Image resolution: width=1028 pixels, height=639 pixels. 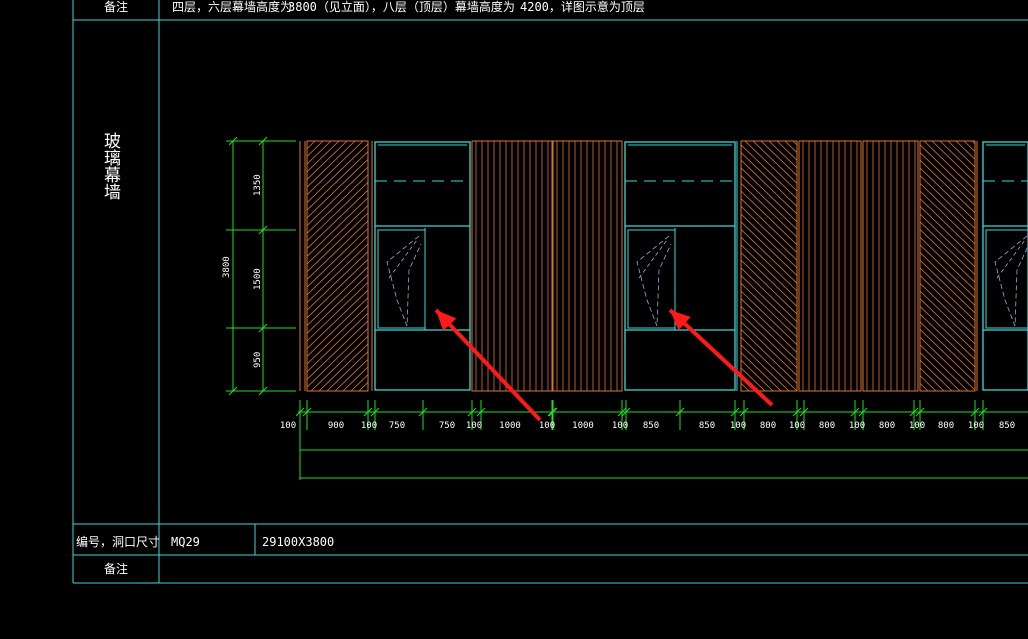 What do you see at coordinates (110, 166) in the screenshot?
I see `elevation-title: 玻璃幕墙` at bounding box center [110, 166].